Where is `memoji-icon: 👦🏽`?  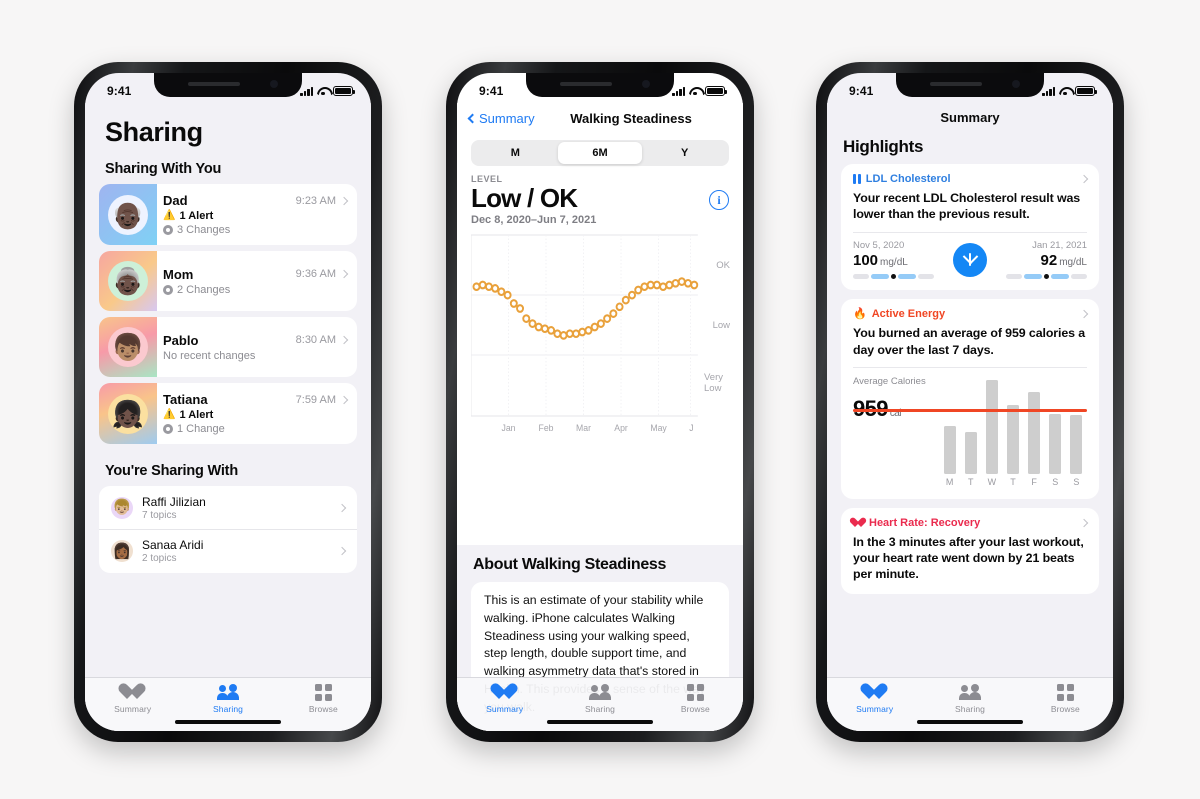 memoji-icon: 👦🏽 is located at coordinates (128, 347).